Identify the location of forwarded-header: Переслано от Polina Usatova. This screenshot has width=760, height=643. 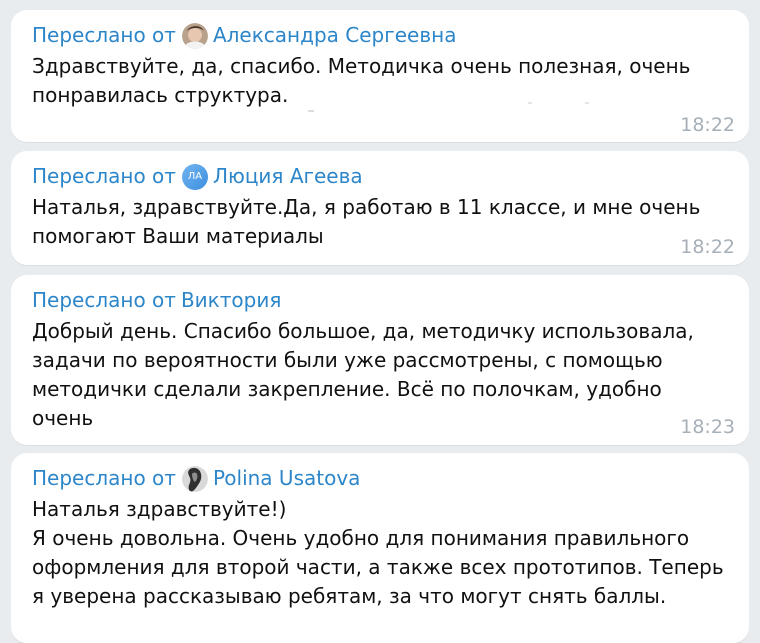
(380, 478).